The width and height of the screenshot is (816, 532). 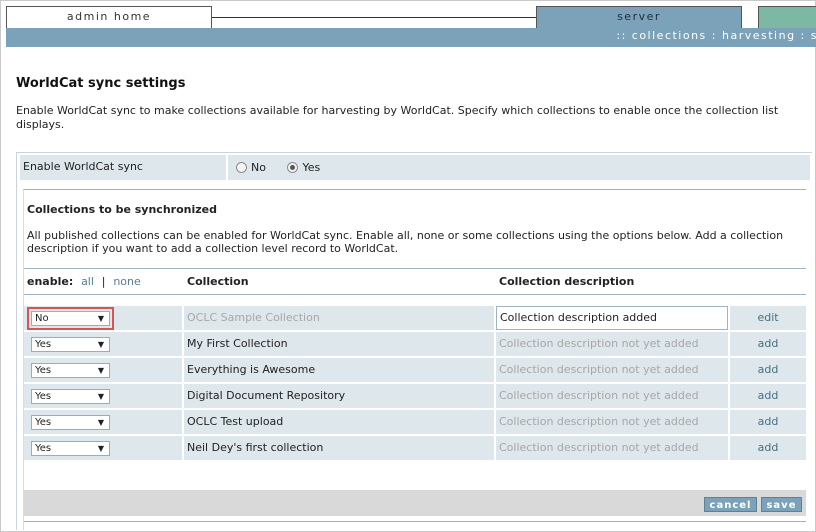 I want to click on collection-name: My First Collection, so click(x=339, y=344).